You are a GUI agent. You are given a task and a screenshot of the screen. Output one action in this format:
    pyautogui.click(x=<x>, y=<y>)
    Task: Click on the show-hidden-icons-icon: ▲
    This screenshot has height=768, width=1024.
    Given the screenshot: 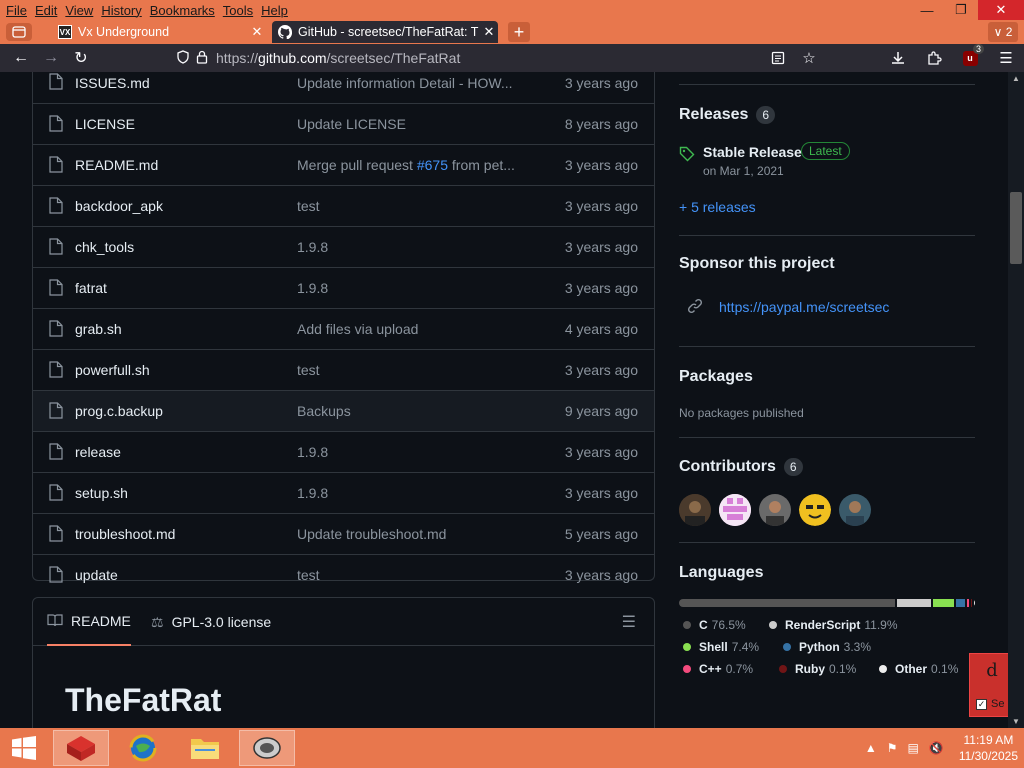 What is the action you would take?
    pyautogui.click(x=871, y=748)
    